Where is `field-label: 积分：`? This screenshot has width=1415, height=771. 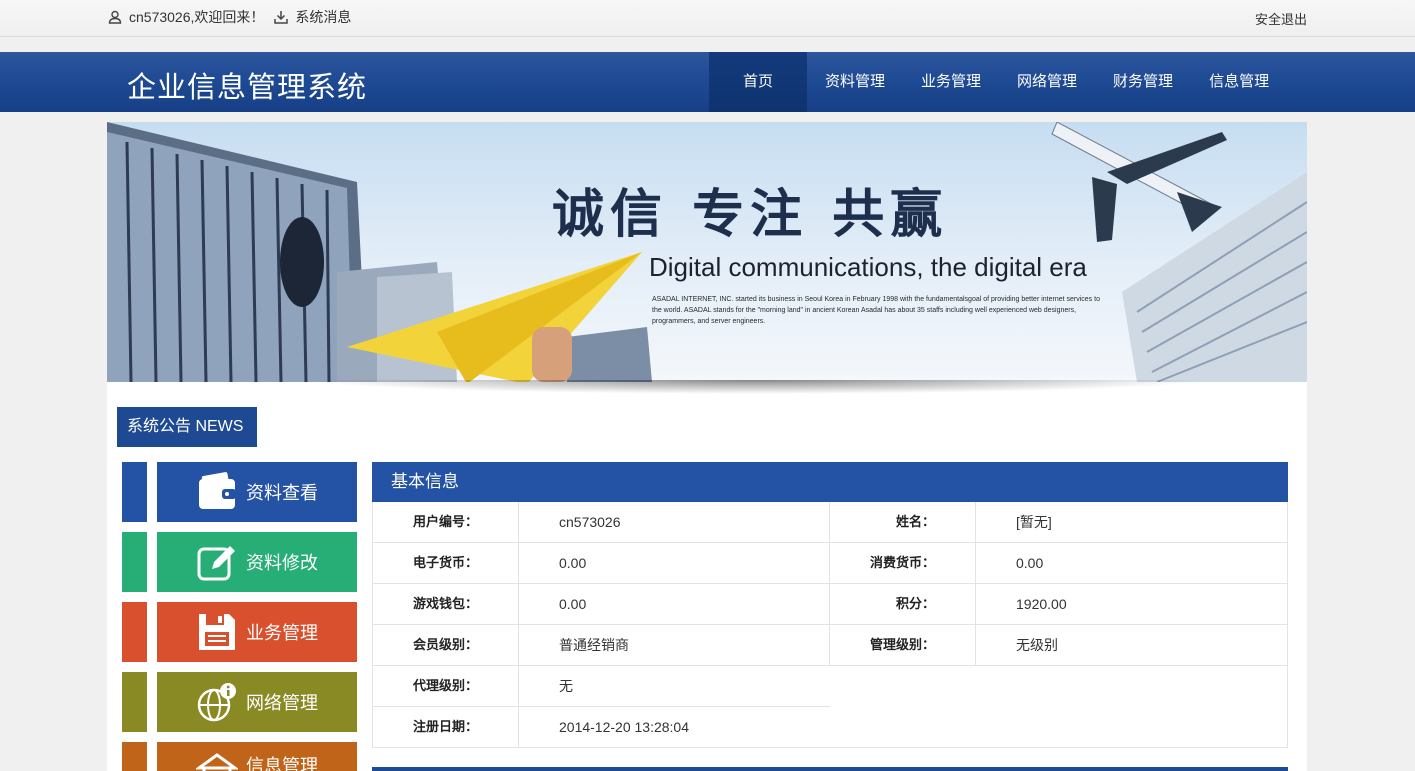
field-label: 积分： is located at coordinates (903, 604).